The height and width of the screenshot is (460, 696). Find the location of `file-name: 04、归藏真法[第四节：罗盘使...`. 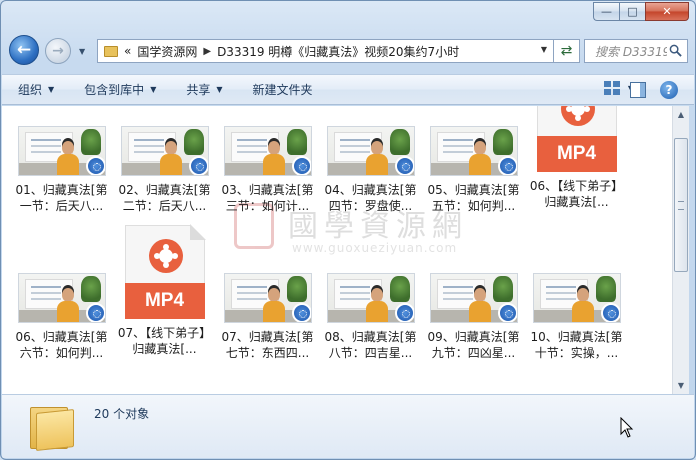

file-name: 04、归藏真法[第四节：罗盘使... is located at coordinates (370, 198).